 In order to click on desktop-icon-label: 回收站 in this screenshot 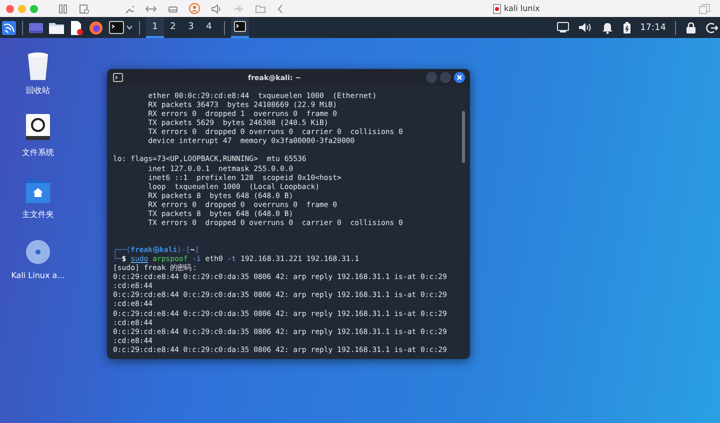, I will do `click(38, 90)`.